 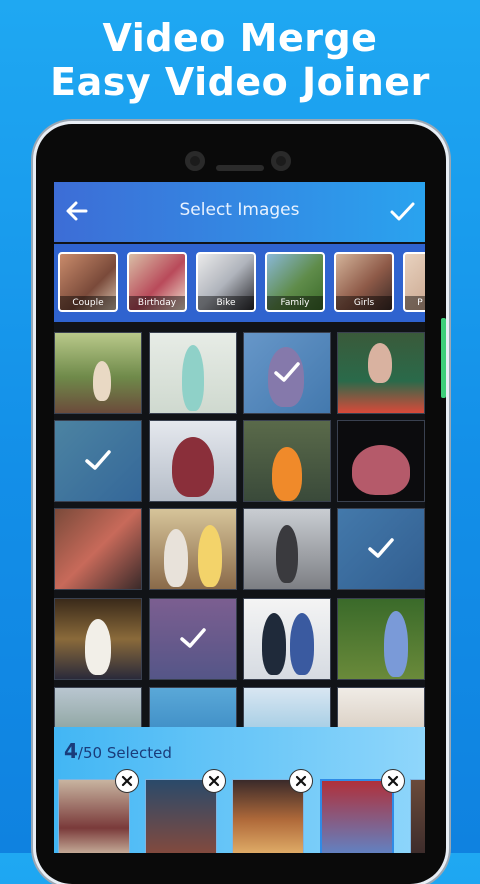 I want to click on speaker-slot, so click(x=240, y=168).